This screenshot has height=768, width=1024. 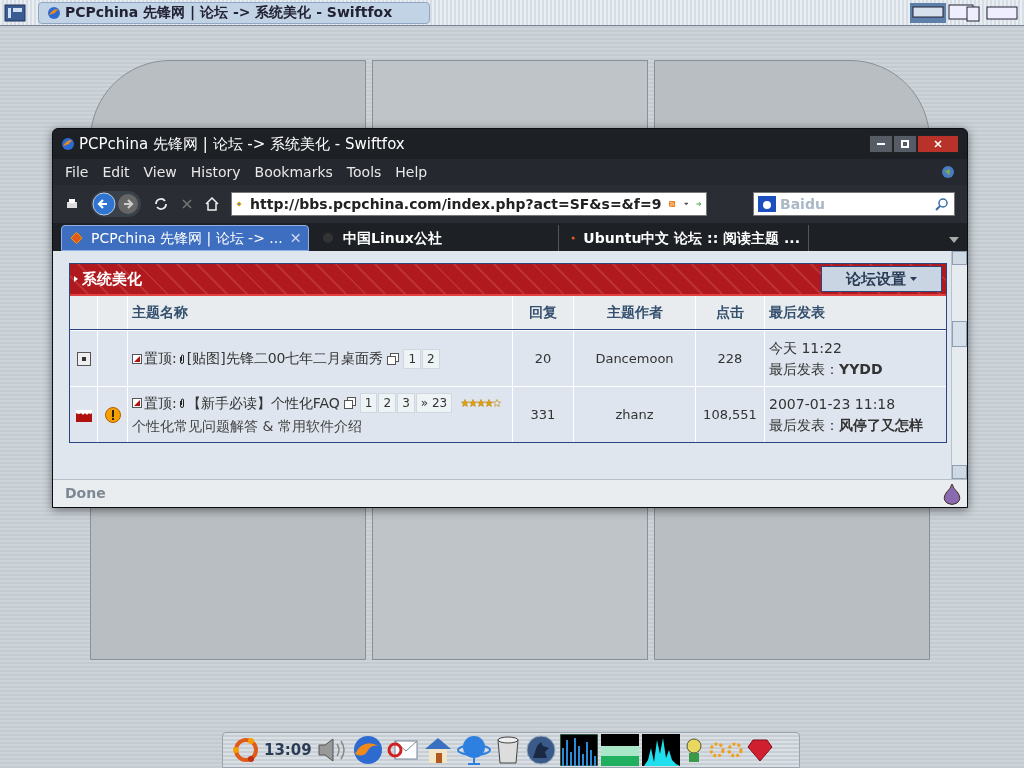 I want to click on site-icon, so click(x=76, y=238).